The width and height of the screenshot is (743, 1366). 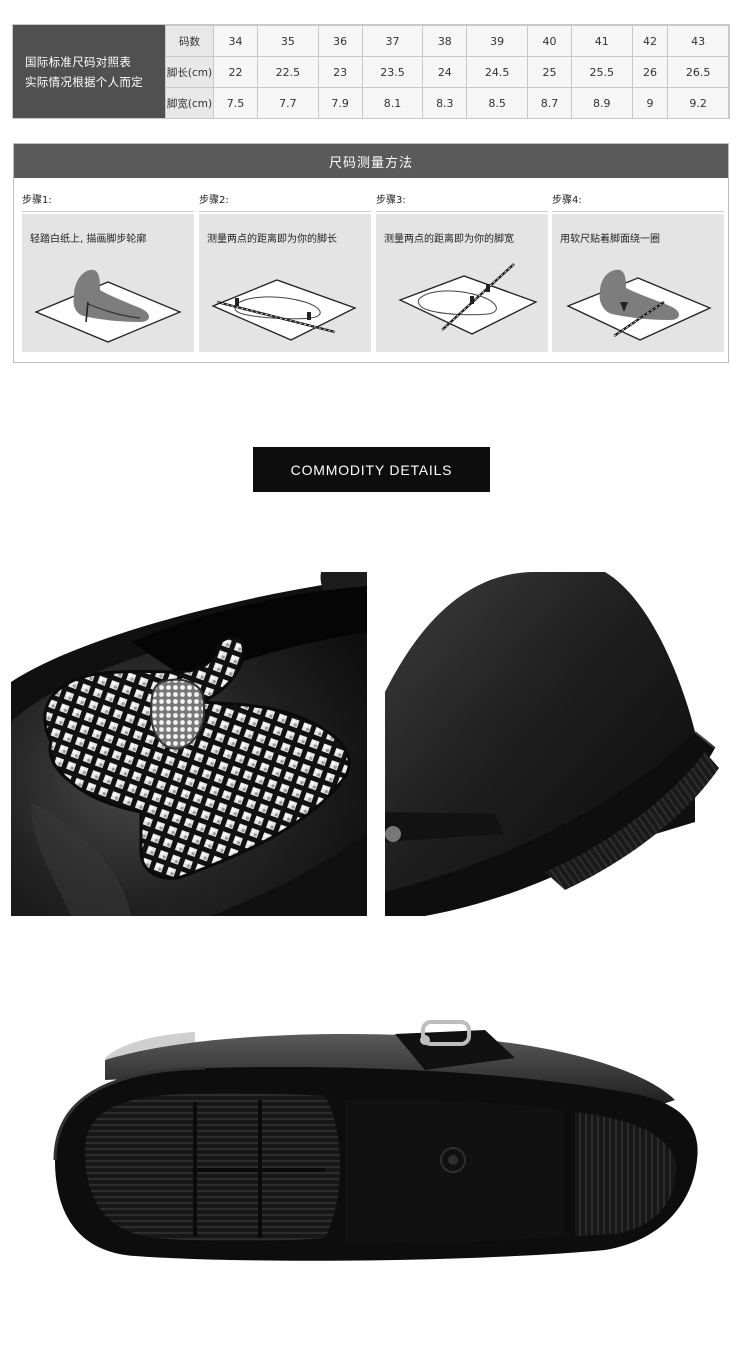 I want to click on foot-width-cell: 7.9, so click(x=340, y=103).